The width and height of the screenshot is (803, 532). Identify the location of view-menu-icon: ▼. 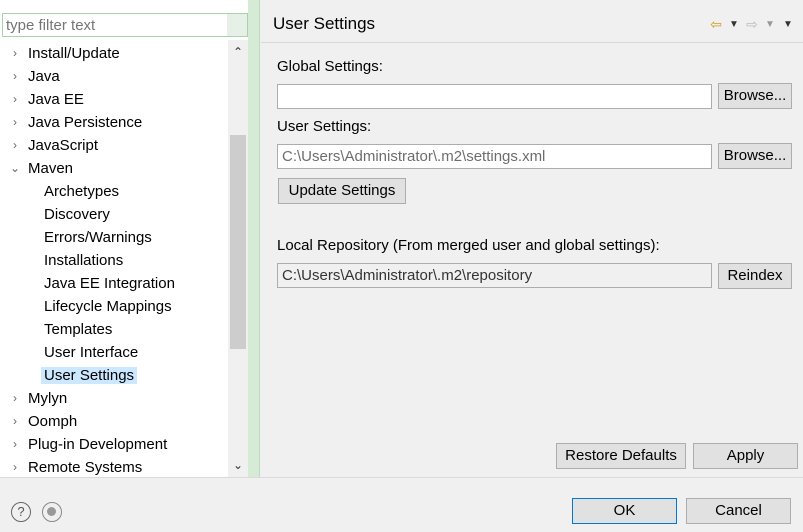
(788, 24).